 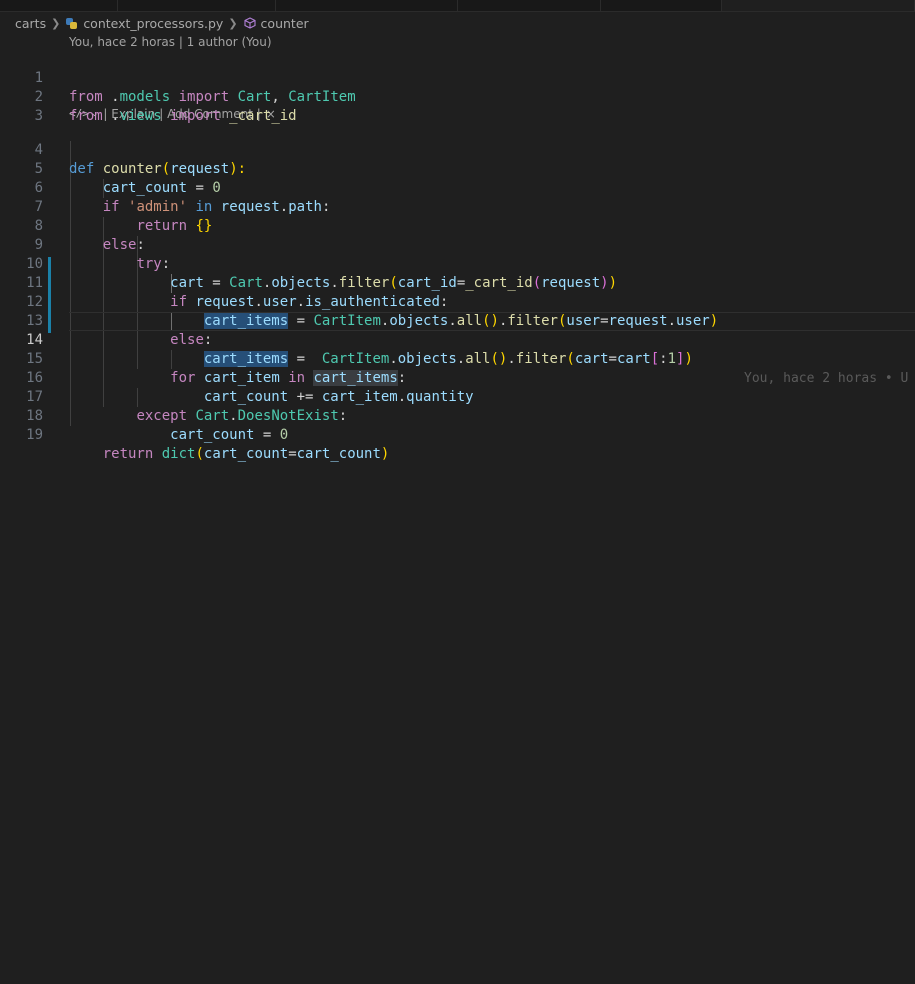 I want to click on code-line: 2 from .views import _cart_id, so click(x=457, y=96).